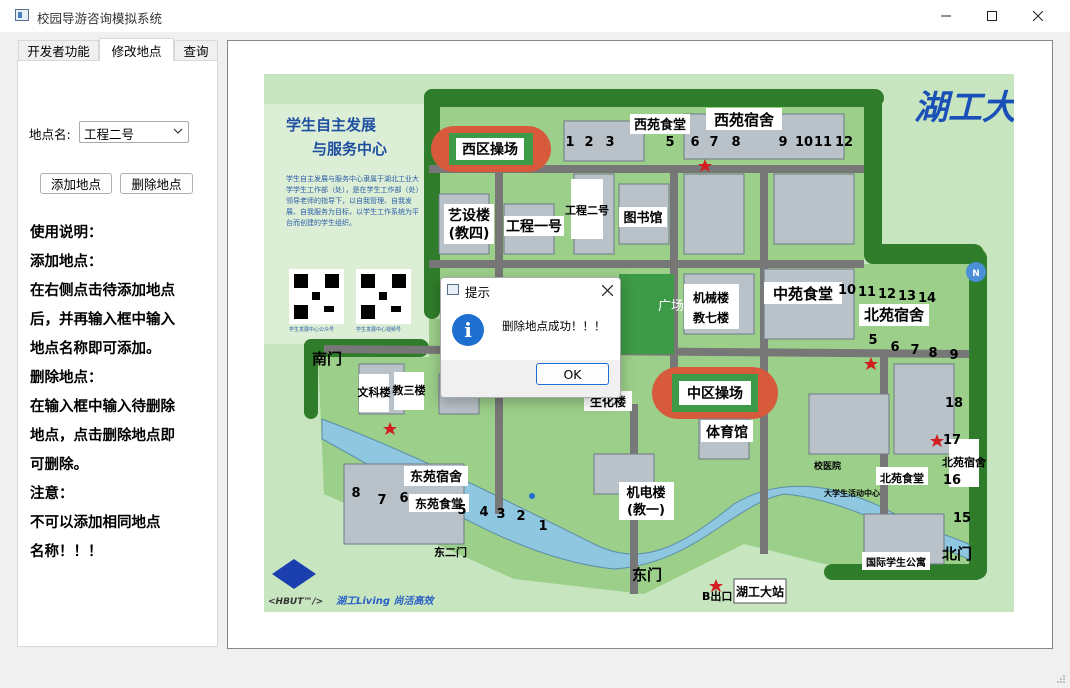 This screenshot has width=1070, height=688. I want to click on slogan-text: 湖工Living 尚活高效, so click(386, 601).